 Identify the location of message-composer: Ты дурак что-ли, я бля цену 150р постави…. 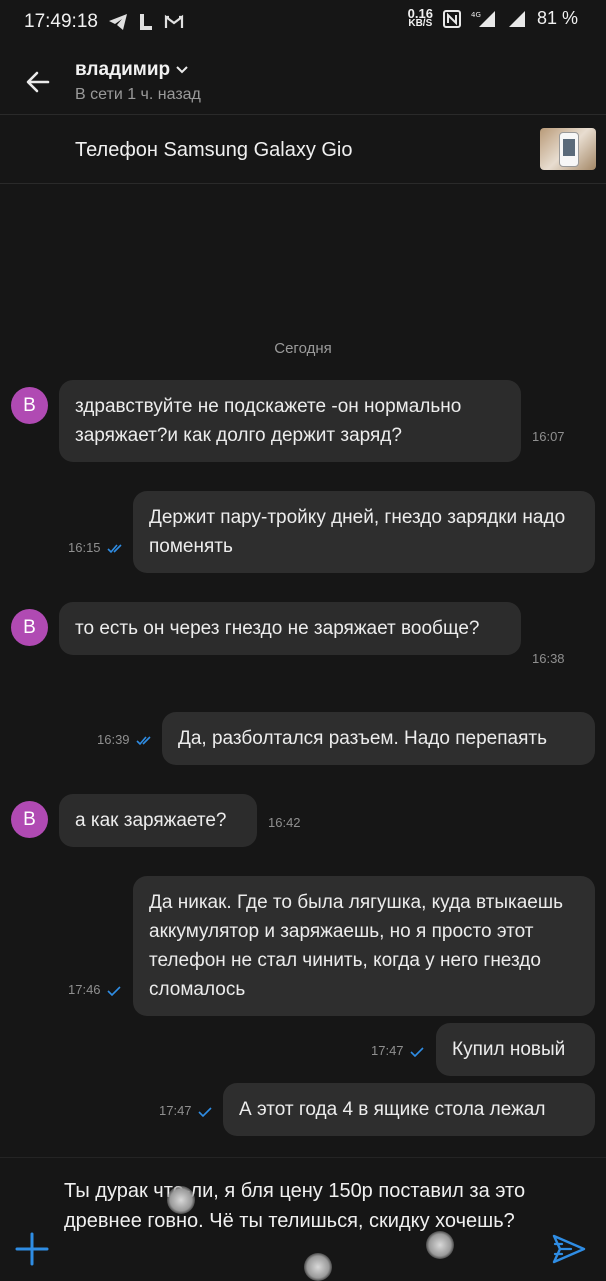
(303, 1219).